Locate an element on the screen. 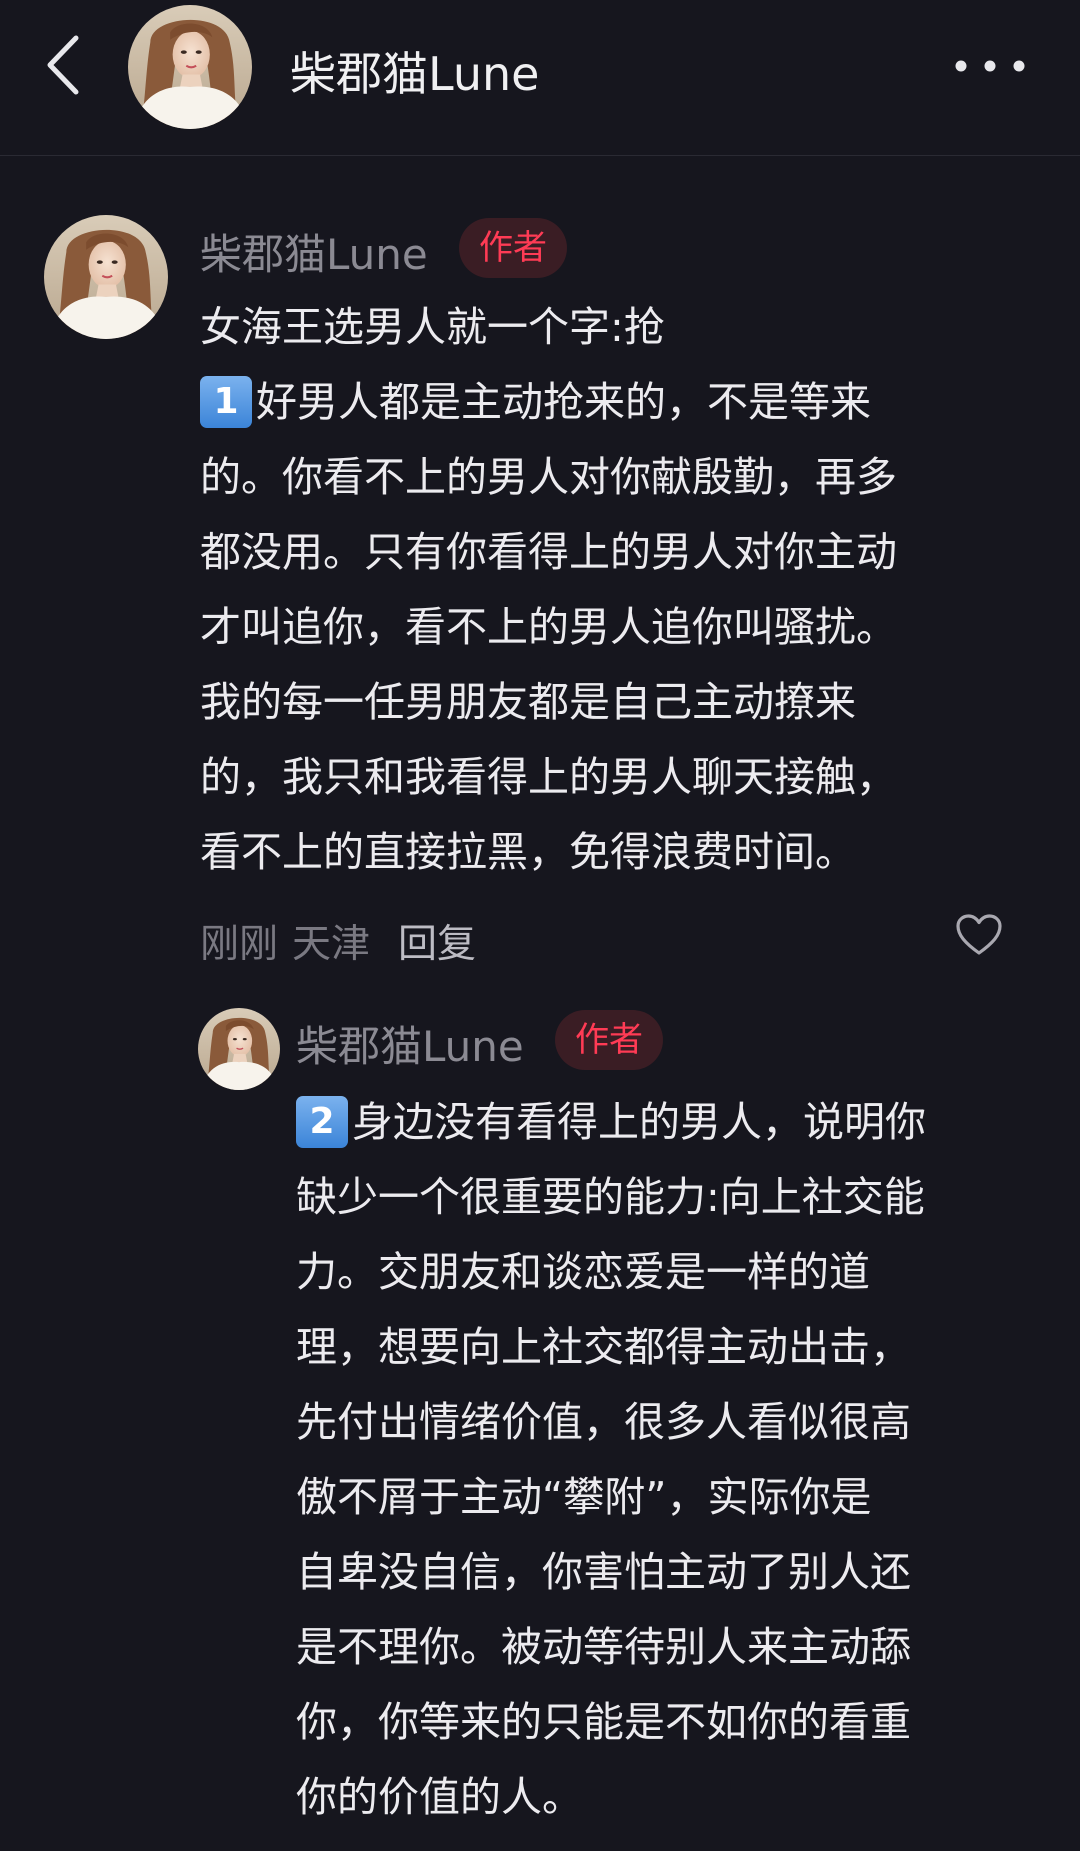 This screenshot has width=1080, height=1851. number-badge-icon: 1 is located at coordinates (226, 402).